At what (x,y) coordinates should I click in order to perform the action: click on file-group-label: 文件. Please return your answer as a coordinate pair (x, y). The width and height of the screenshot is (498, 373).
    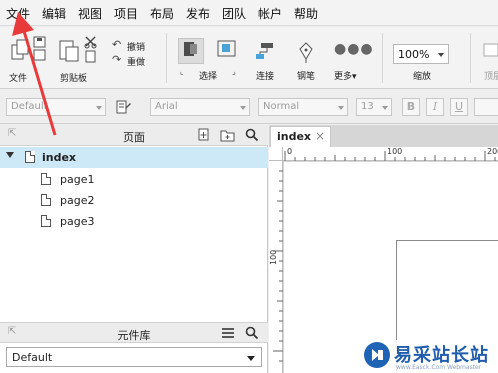
    Looking at the image, I should click on (18, 79).